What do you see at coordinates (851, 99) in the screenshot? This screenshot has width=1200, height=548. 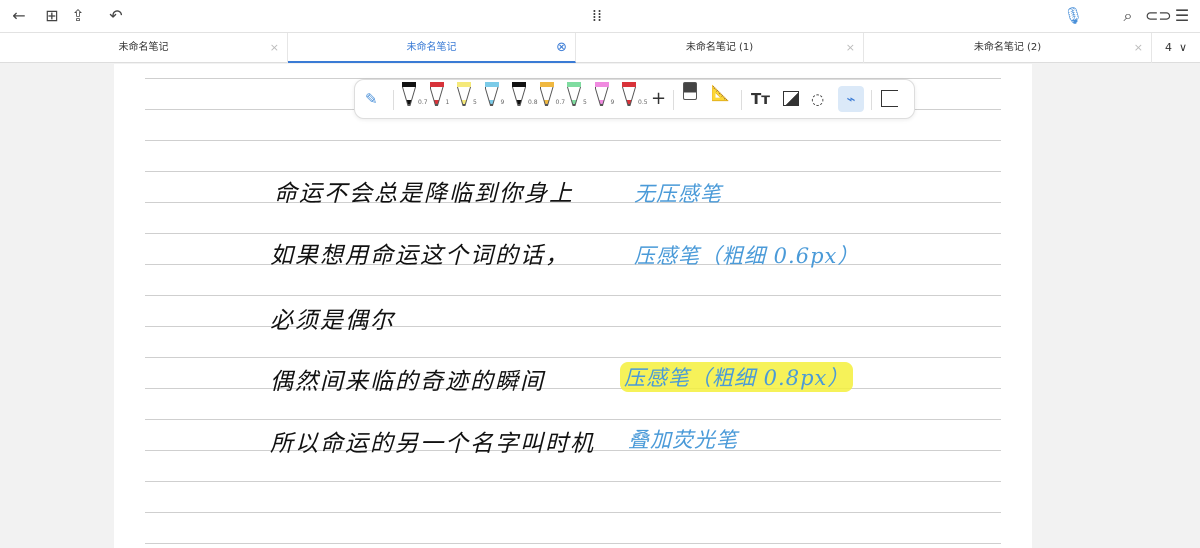 I see `highlighter-overlay-icon: ⌁` at bounding box center [851, 99].